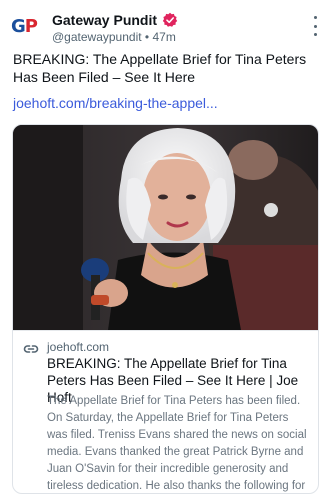  I want to click on display-name: Gateway Pundit, so click(104, 20).